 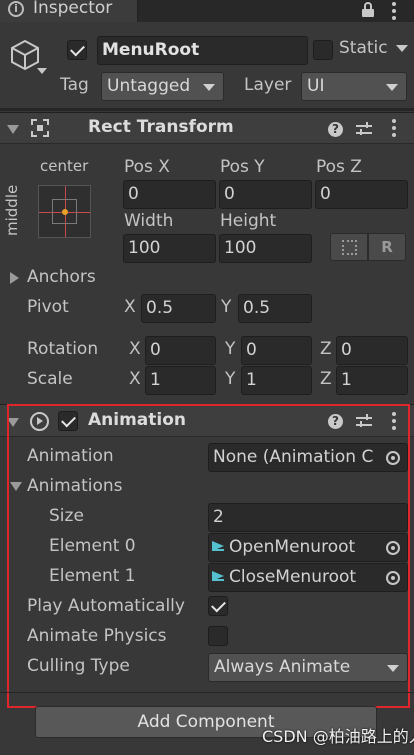 What do you see at coordinates (354, 86) in the screenshot?
I see `layer-dropdown: UI` at bounding box center [354, 86].